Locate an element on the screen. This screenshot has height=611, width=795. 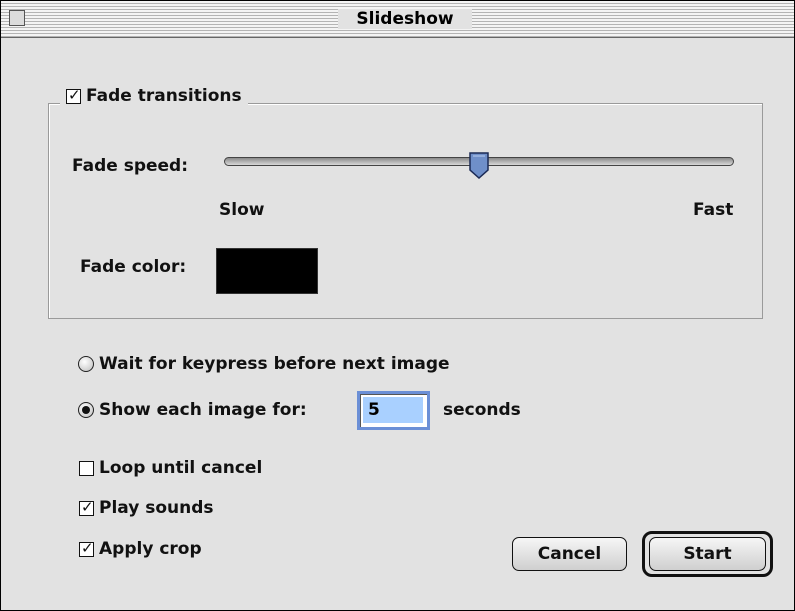
slow-label-row: Slow is located at coordinates (241, 210).